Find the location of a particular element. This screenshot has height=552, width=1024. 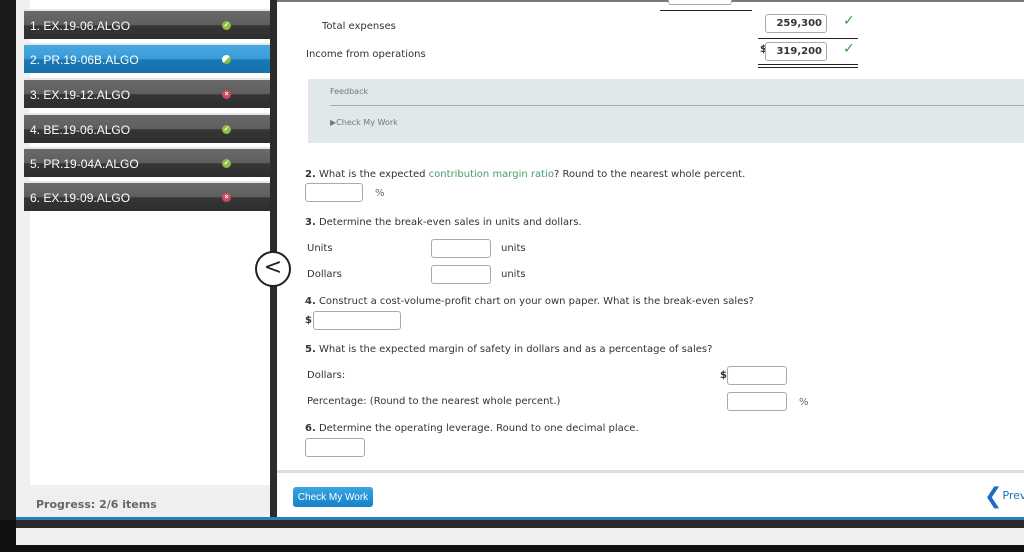

collapse-sidebar-button: < is located at coordinates (273, 269).